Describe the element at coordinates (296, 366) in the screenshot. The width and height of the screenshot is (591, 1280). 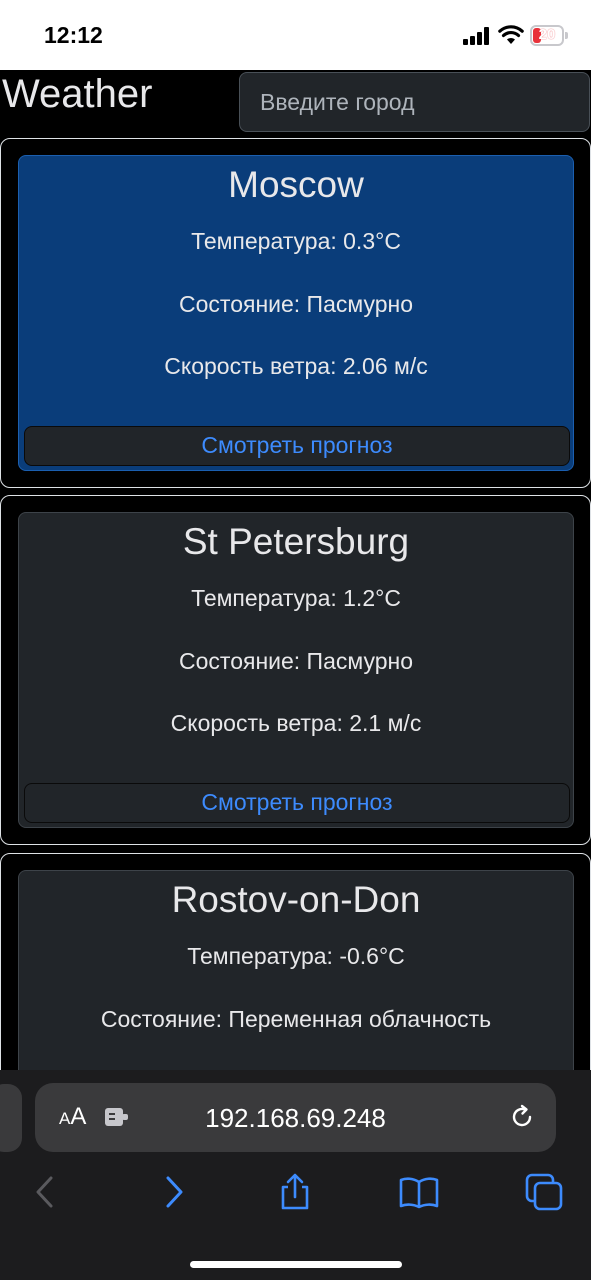
I see `wind-speed-text: Скорость ветра: 2.06 м/с` at that location.